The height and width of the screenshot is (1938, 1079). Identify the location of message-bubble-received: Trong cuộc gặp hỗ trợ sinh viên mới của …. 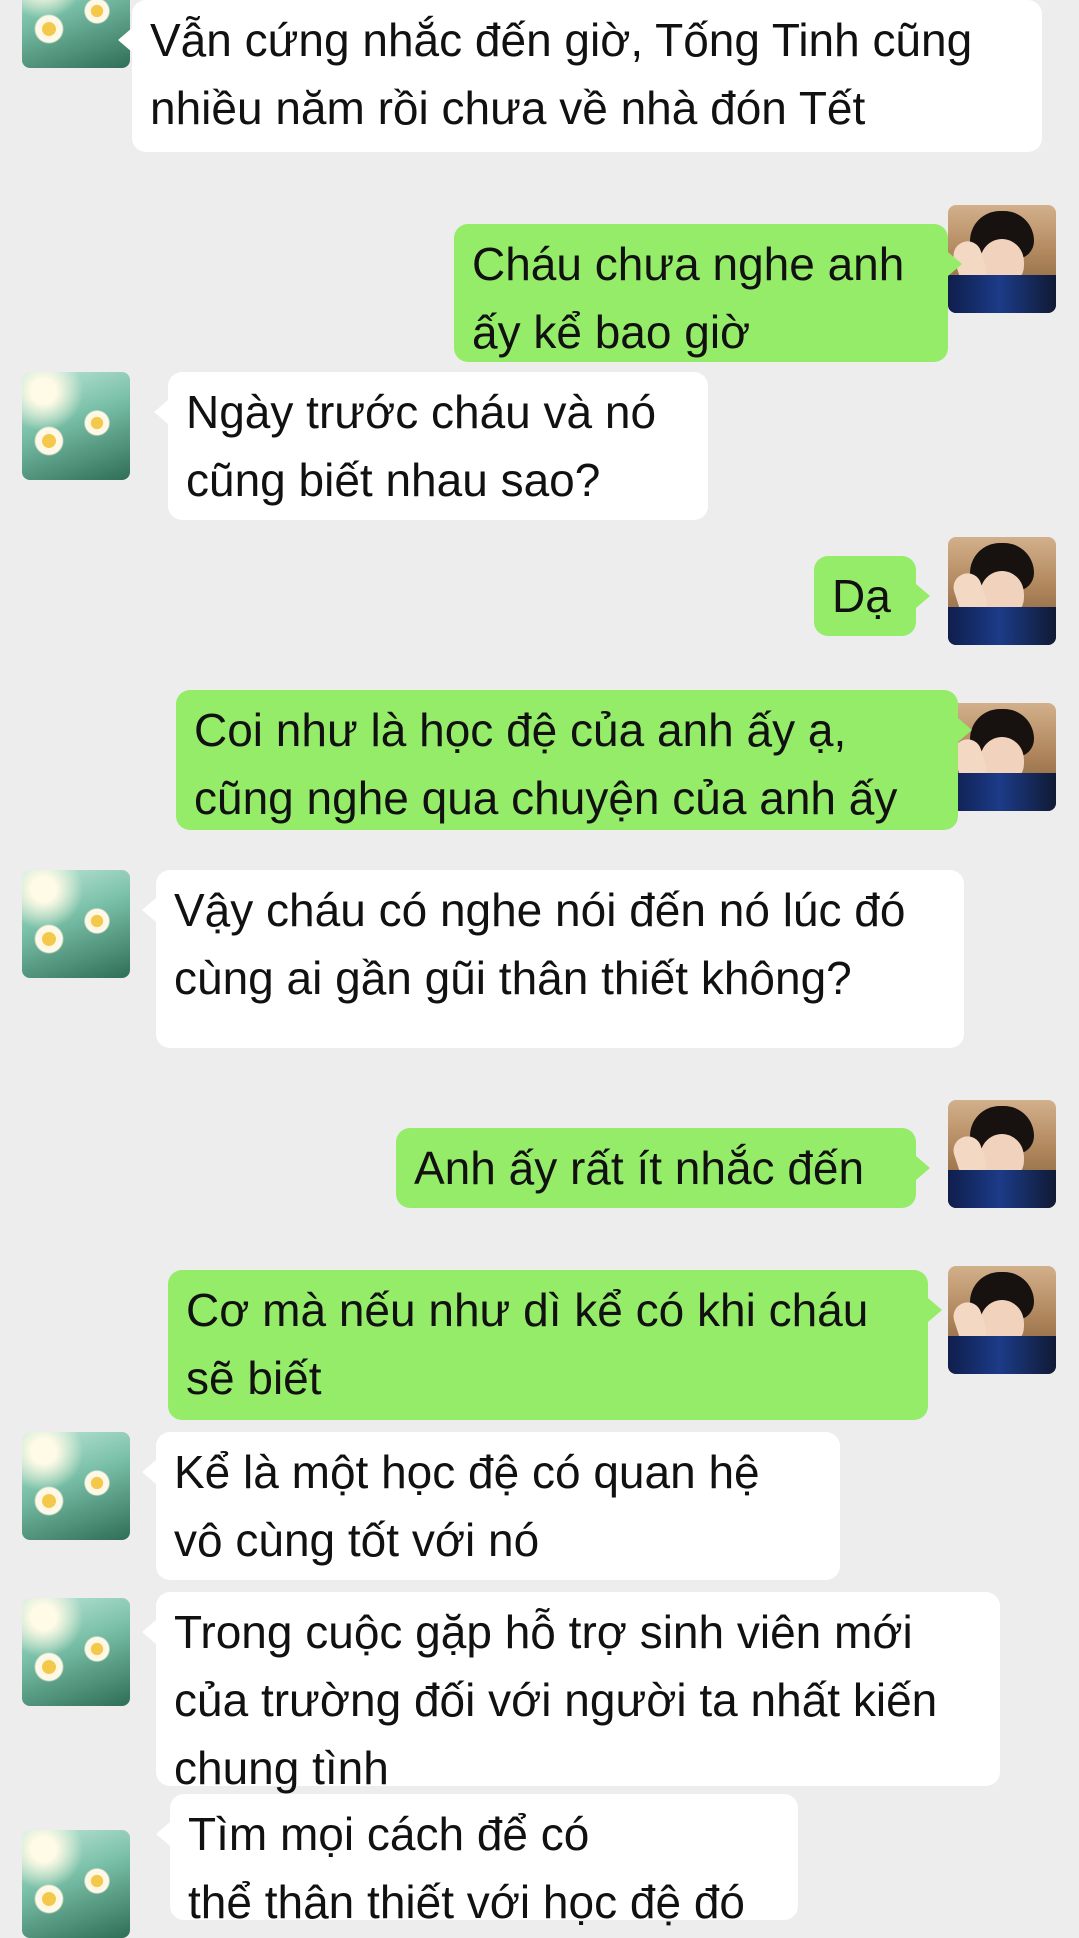
(571, 1693).